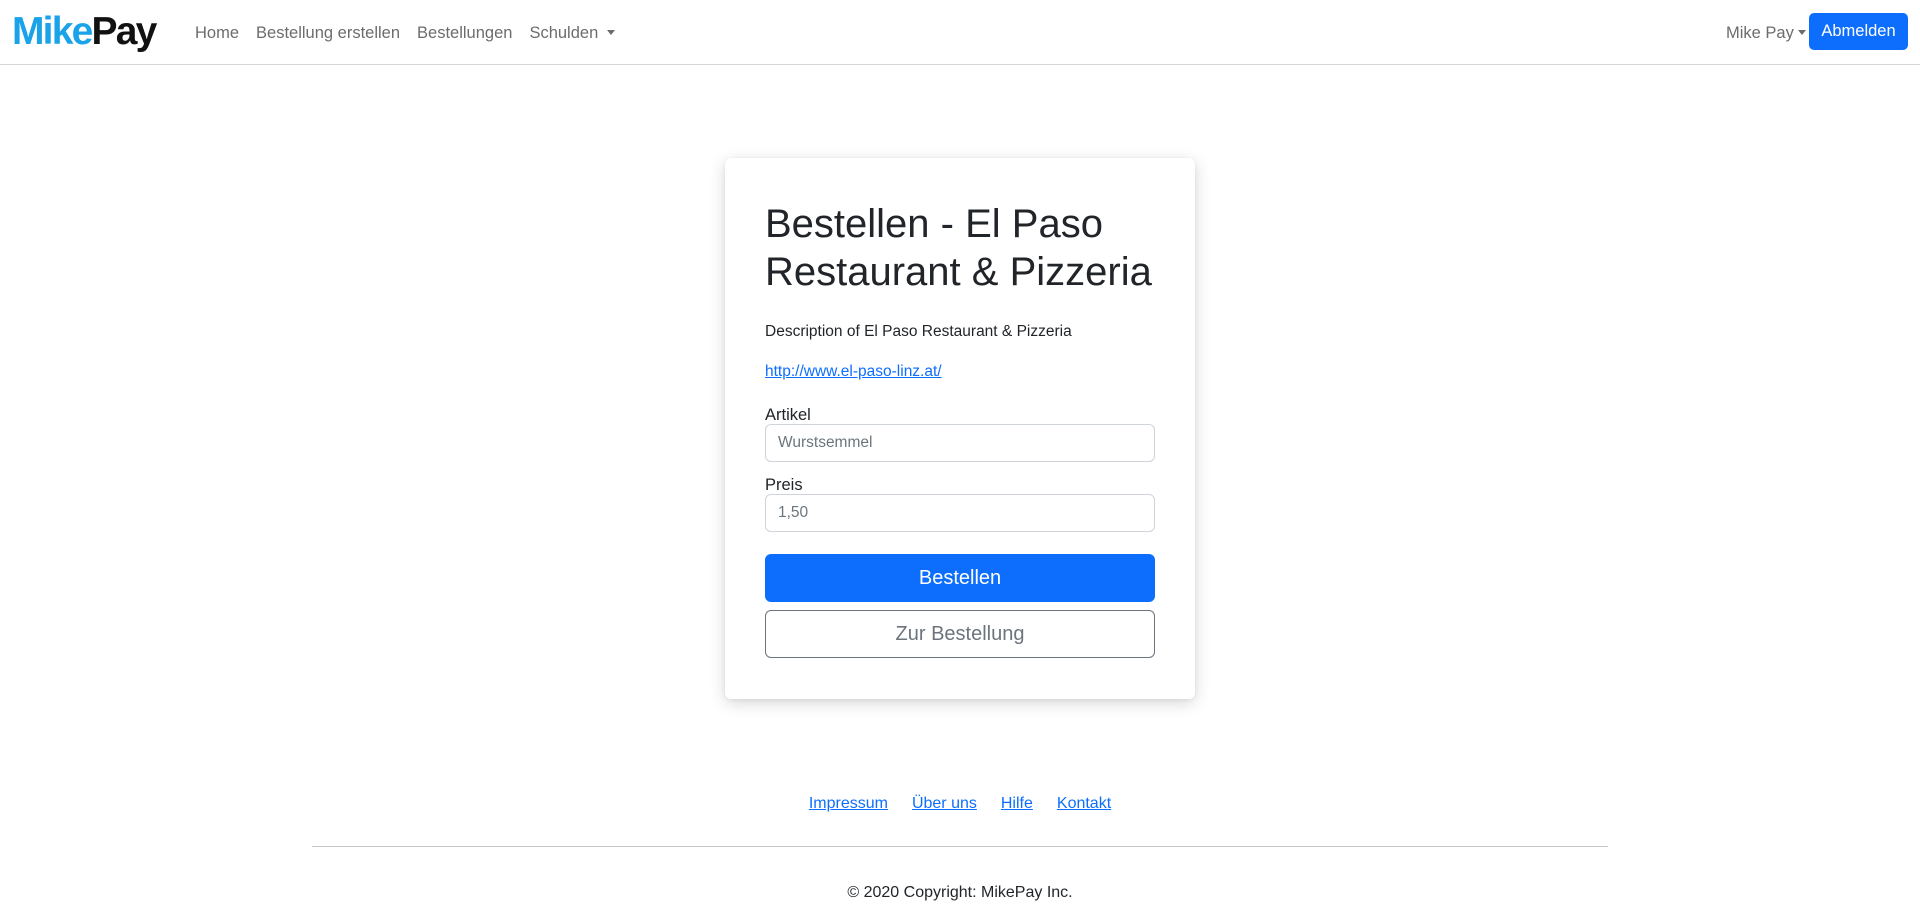  I want to click on article-label: Artikel, so click(788, 415).